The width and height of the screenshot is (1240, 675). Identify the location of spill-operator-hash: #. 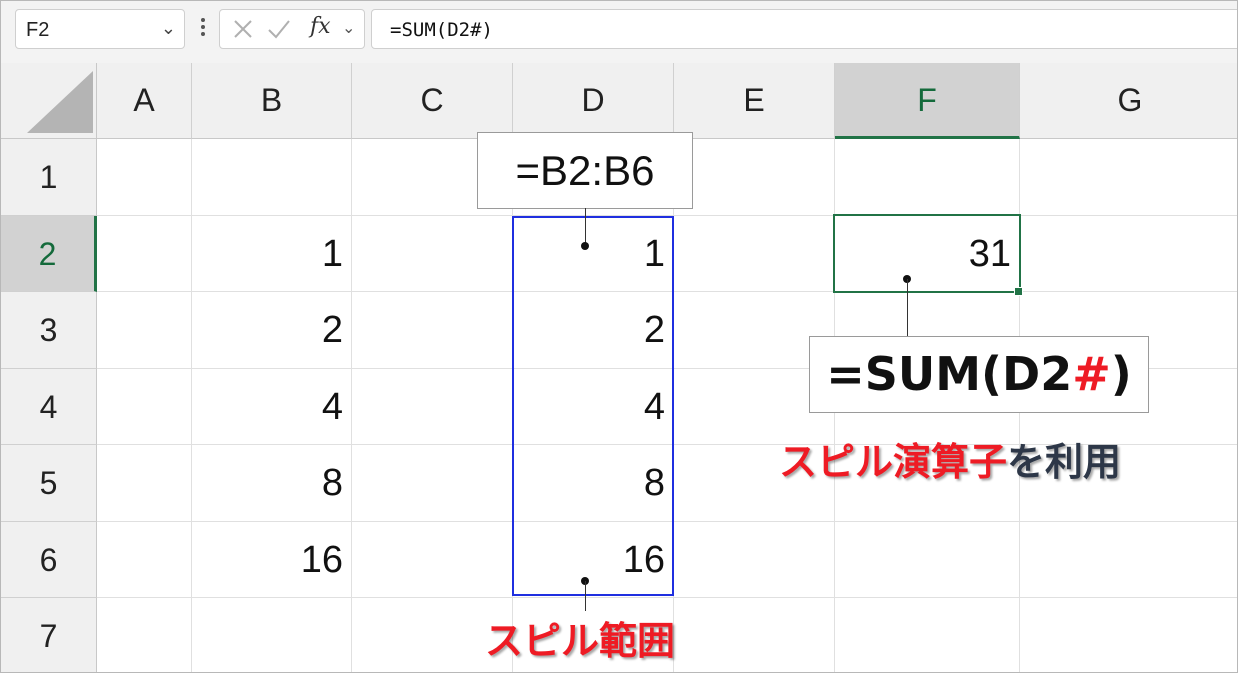
(1091, 374).